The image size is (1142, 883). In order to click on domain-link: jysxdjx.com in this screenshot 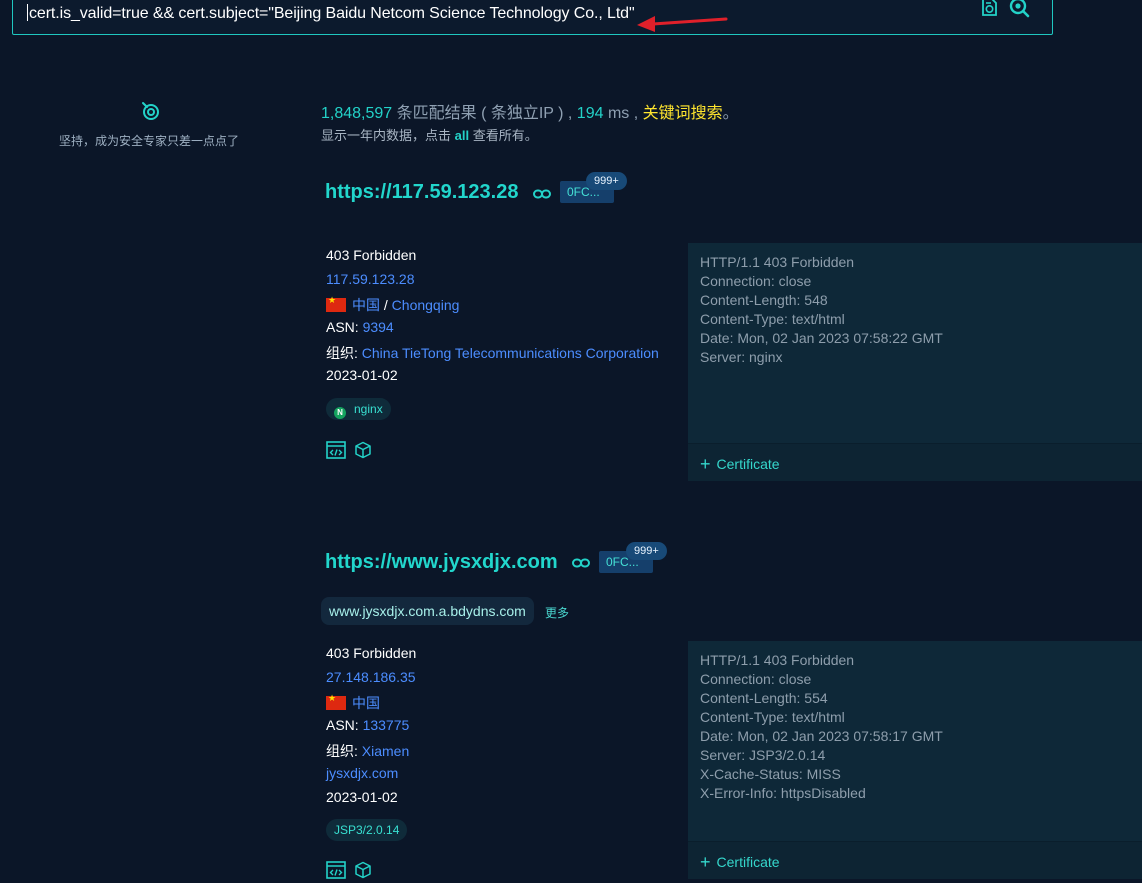, I will do `click(362, 773)`.